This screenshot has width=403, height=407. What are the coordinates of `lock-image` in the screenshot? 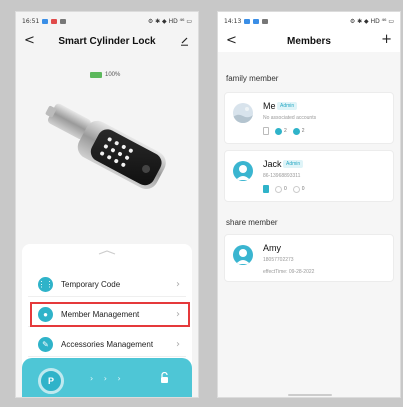 It's located at (105, 146).